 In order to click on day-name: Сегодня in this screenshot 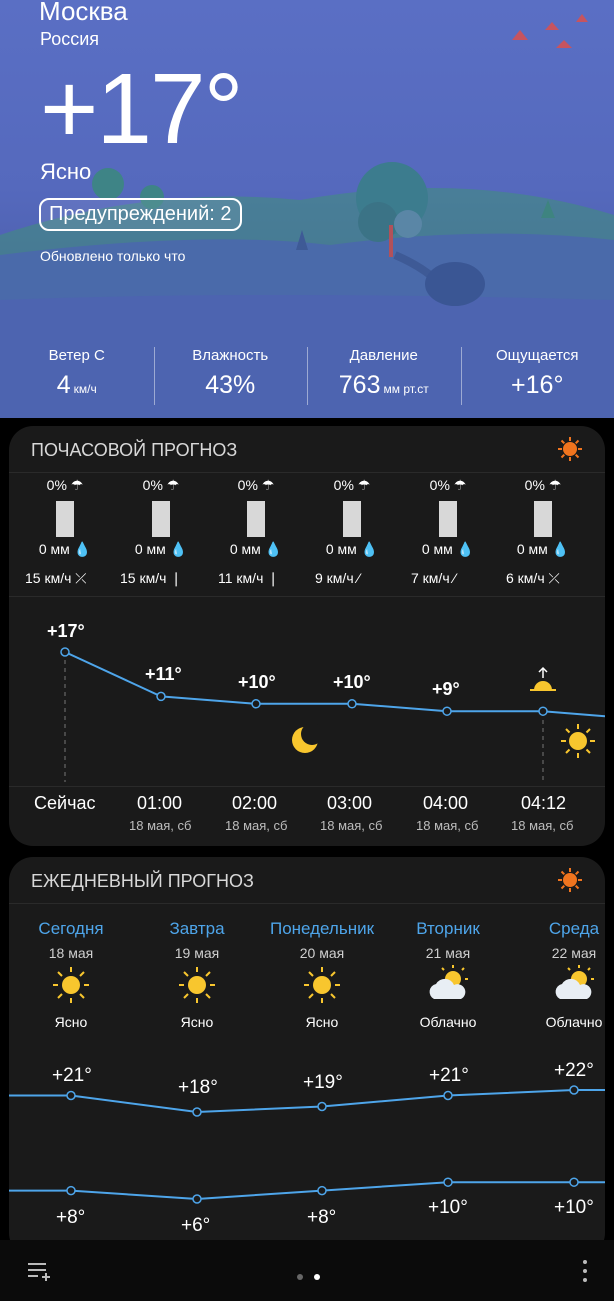, I will do `click(71, 928)`.